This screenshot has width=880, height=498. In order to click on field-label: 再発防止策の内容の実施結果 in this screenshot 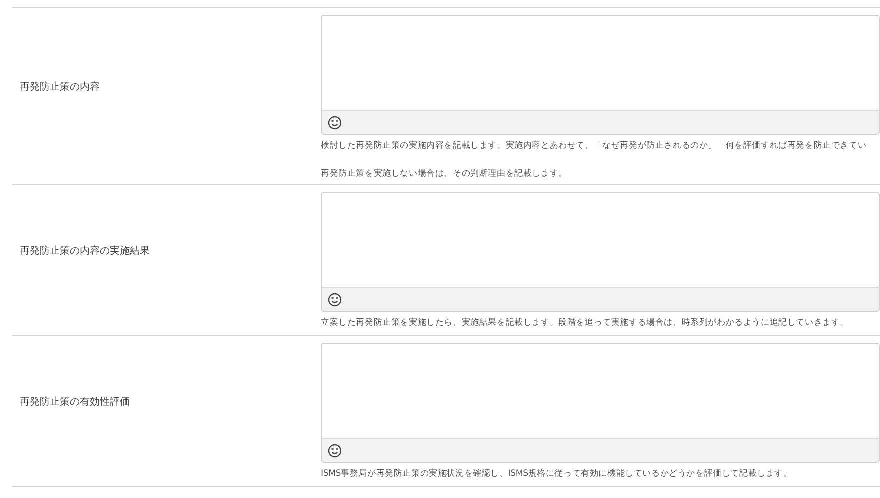, I will do `click(85, 251)`.